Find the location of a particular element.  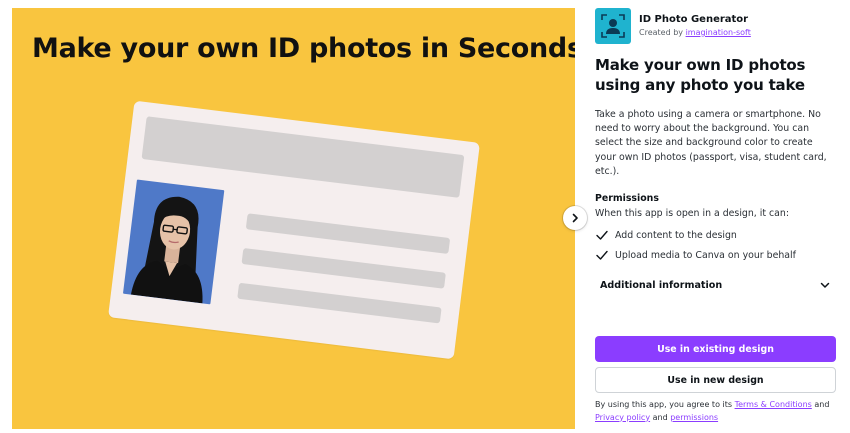

permission-item: Add content to the design is located at coordinates (715, 235).